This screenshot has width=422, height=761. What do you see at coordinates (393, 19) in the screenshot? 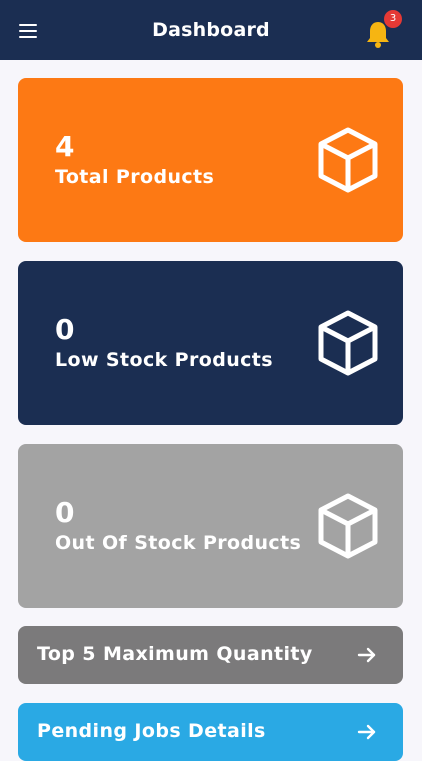
I see `notification-badge: 3` at bounding box center [393, 19].